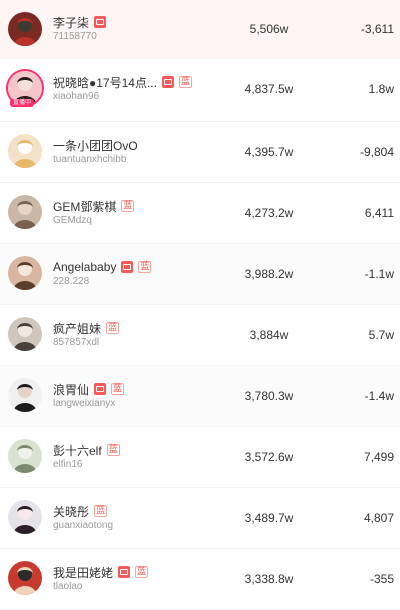 This screenshot has height=610, width=400. Describe the element at coordinates (200, 518) in the screenshot. I see `table-row: 关晓彤蓝 guanxiaotong 3,489.7w 4,807` at that location.